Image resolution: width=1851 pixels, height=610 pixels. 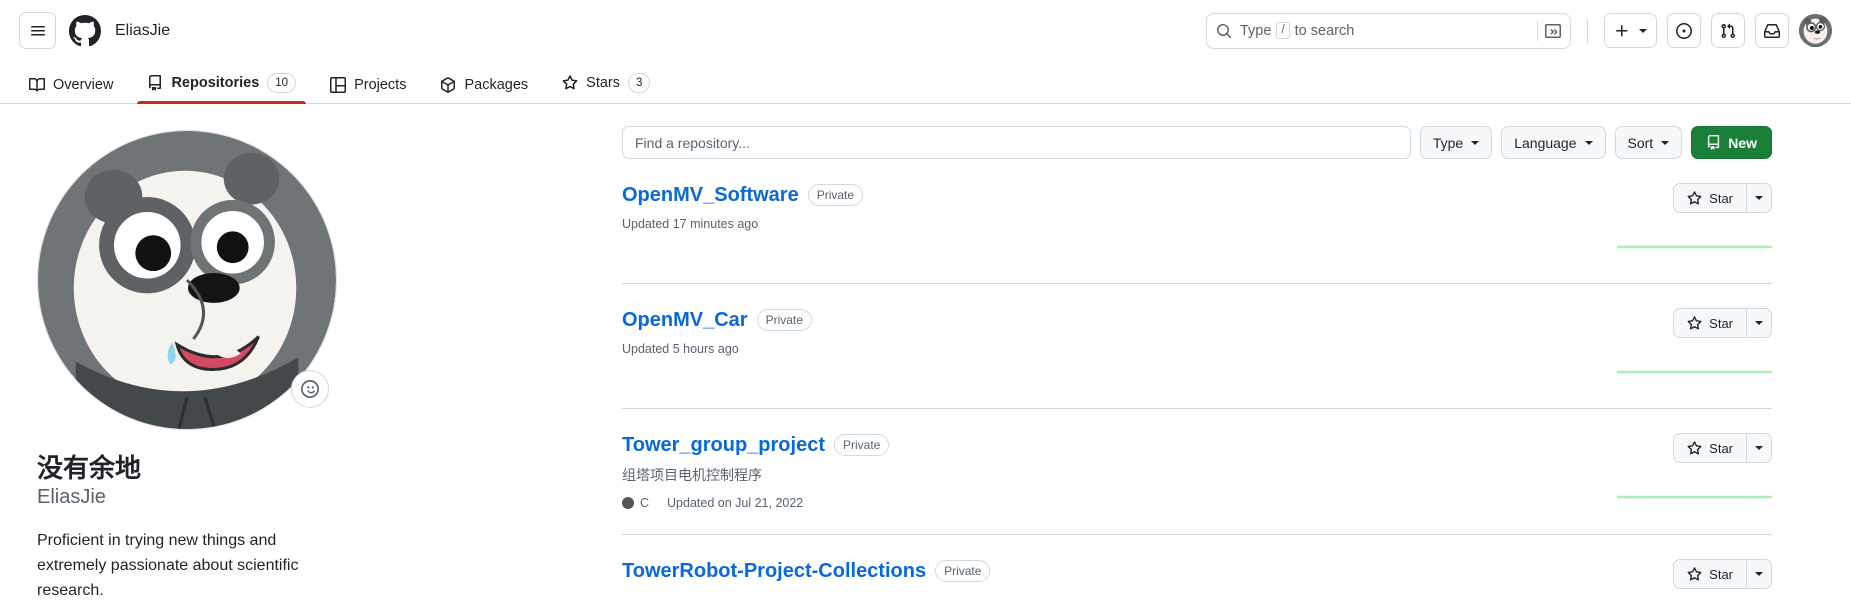 I want to click on tab-repositories-count: 10, so click(x=282, y=83).